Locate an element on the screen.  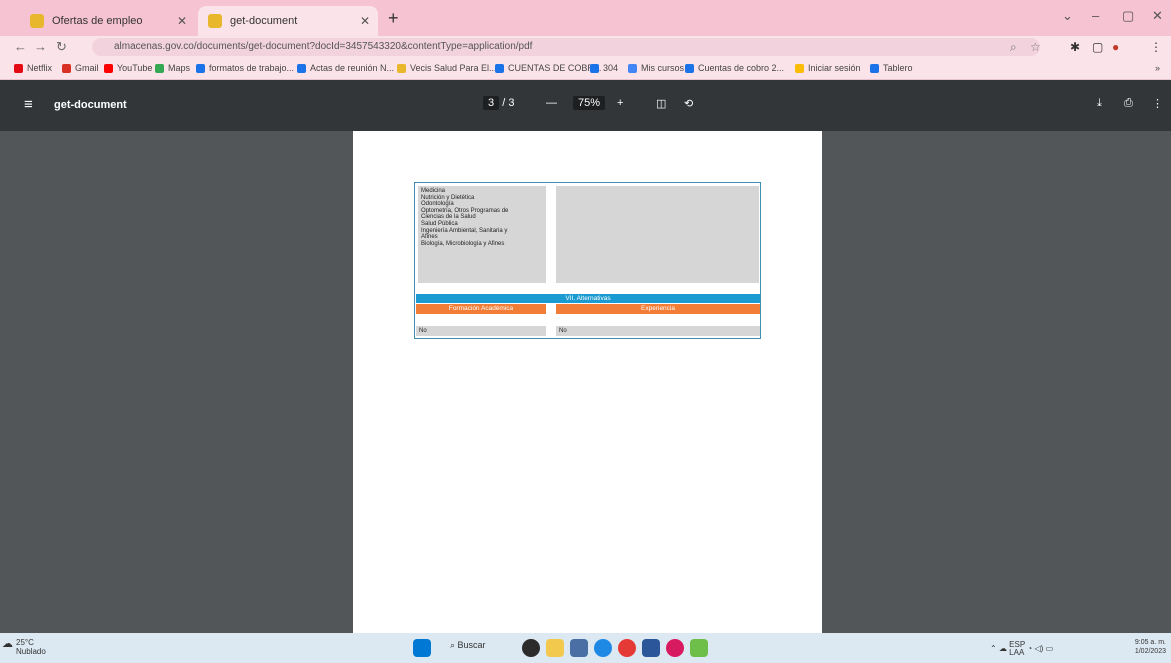
program-line: Ingeniería Ambiental, Sanitaria y is located at coordinates (464, 230).